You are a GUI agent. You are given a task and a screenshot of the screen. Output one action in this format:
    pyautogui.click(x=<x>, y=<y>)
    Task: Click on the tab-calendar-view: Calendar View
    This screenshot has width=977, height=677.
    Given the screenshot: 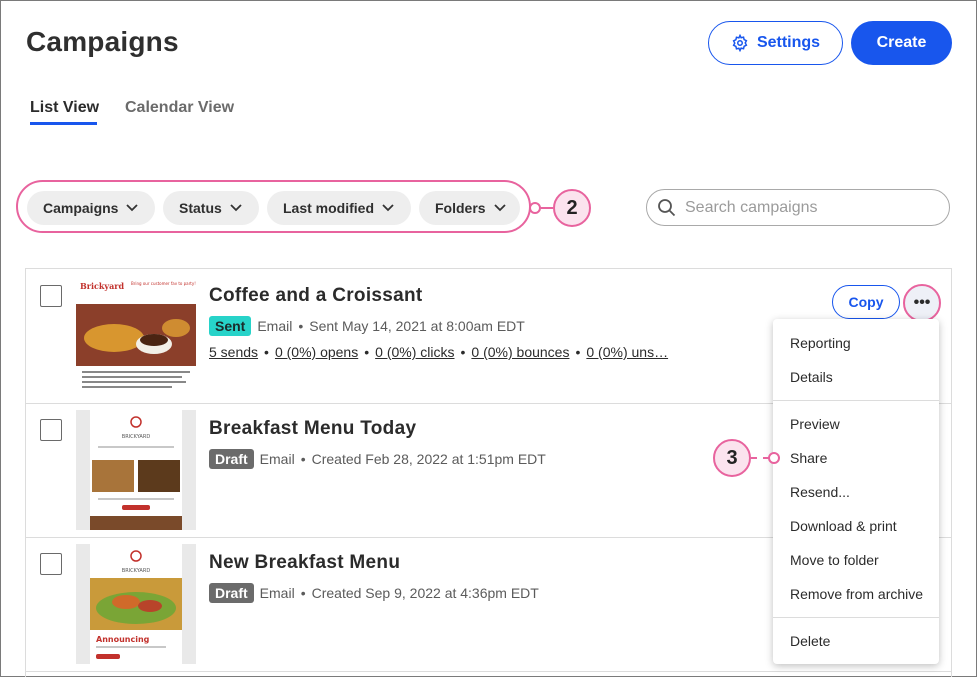 What is the action you would take?
    pyautogui.click(x=179, y=108)
    